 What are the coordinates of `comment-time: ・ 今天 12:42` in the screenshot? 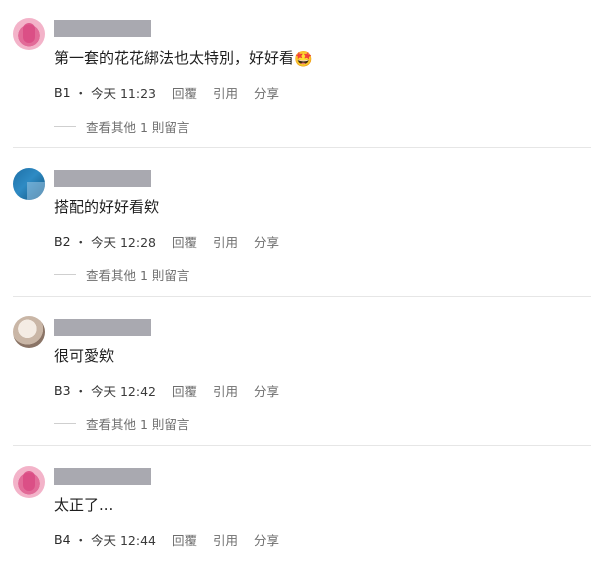 It's located at (115, 391).